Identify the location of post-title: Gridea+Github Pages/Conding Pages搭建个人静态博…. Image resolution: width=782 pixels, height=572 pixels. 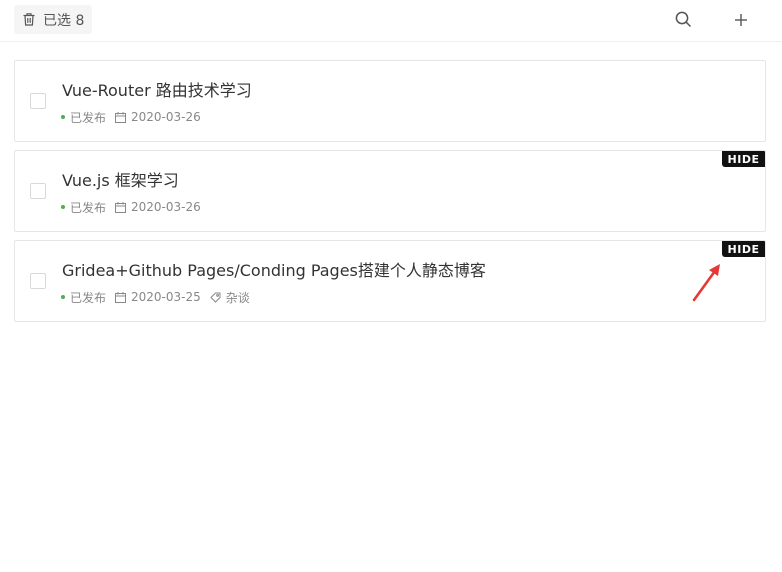
(274, 269).